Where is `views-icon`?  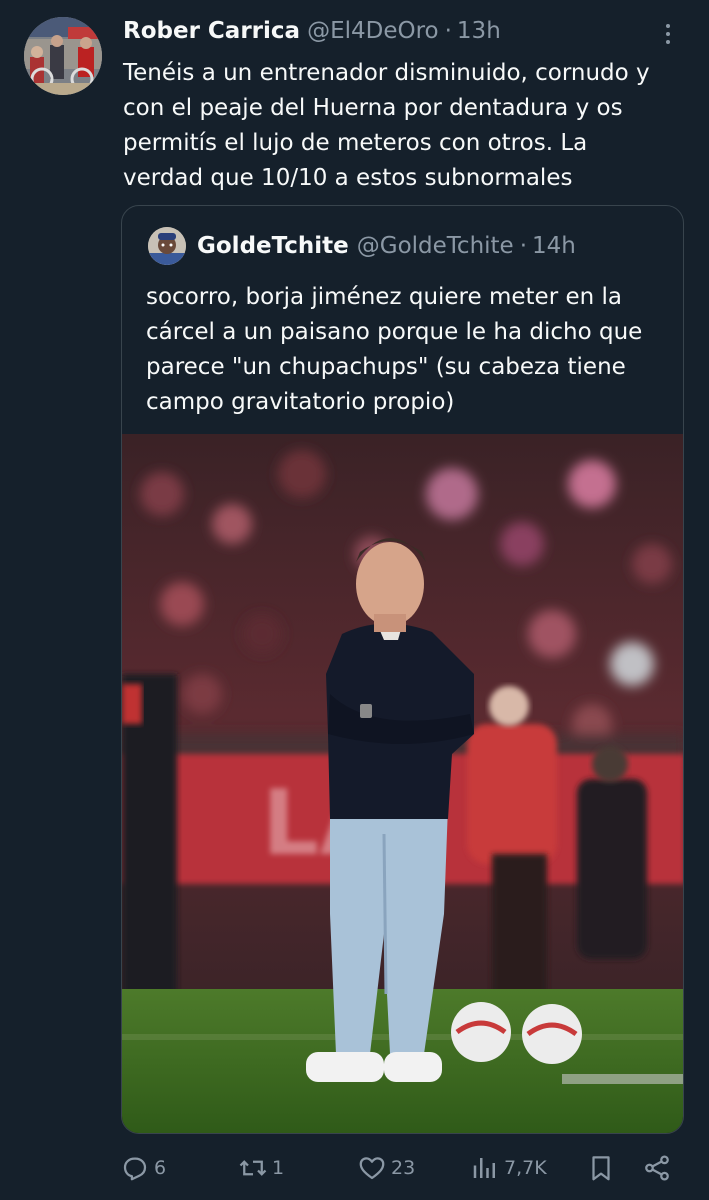 views-icon is located at coordinates (484, 1168).